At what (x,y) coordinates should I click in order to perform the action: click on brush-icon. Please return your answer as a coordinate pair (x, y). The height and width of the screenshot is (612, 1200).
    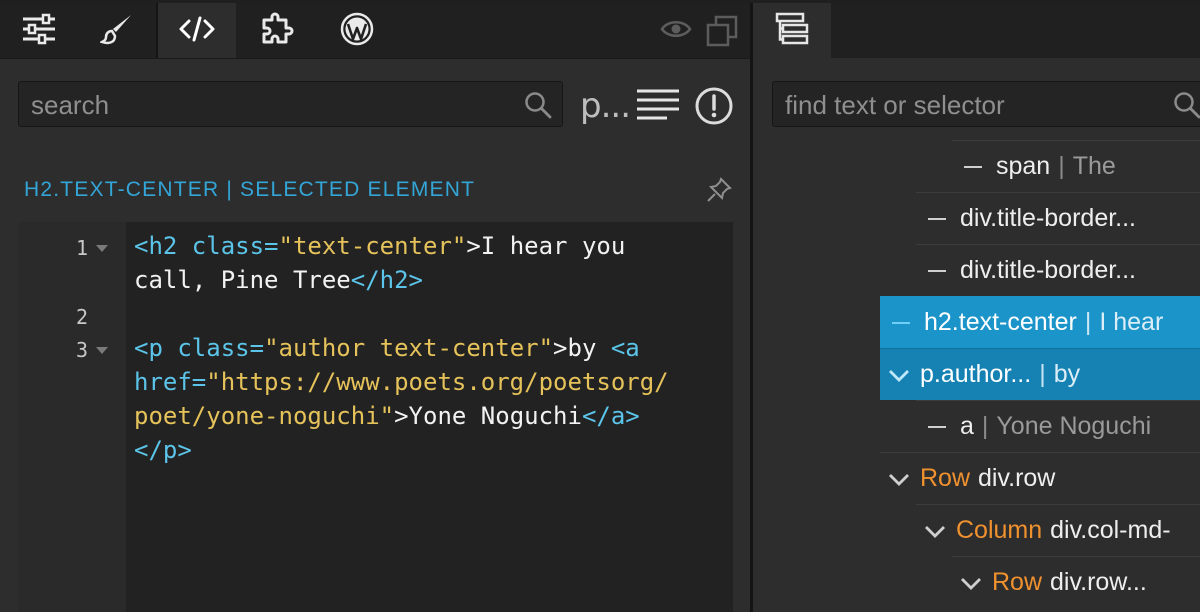
    Looking at the image, I should click on (115, 30).